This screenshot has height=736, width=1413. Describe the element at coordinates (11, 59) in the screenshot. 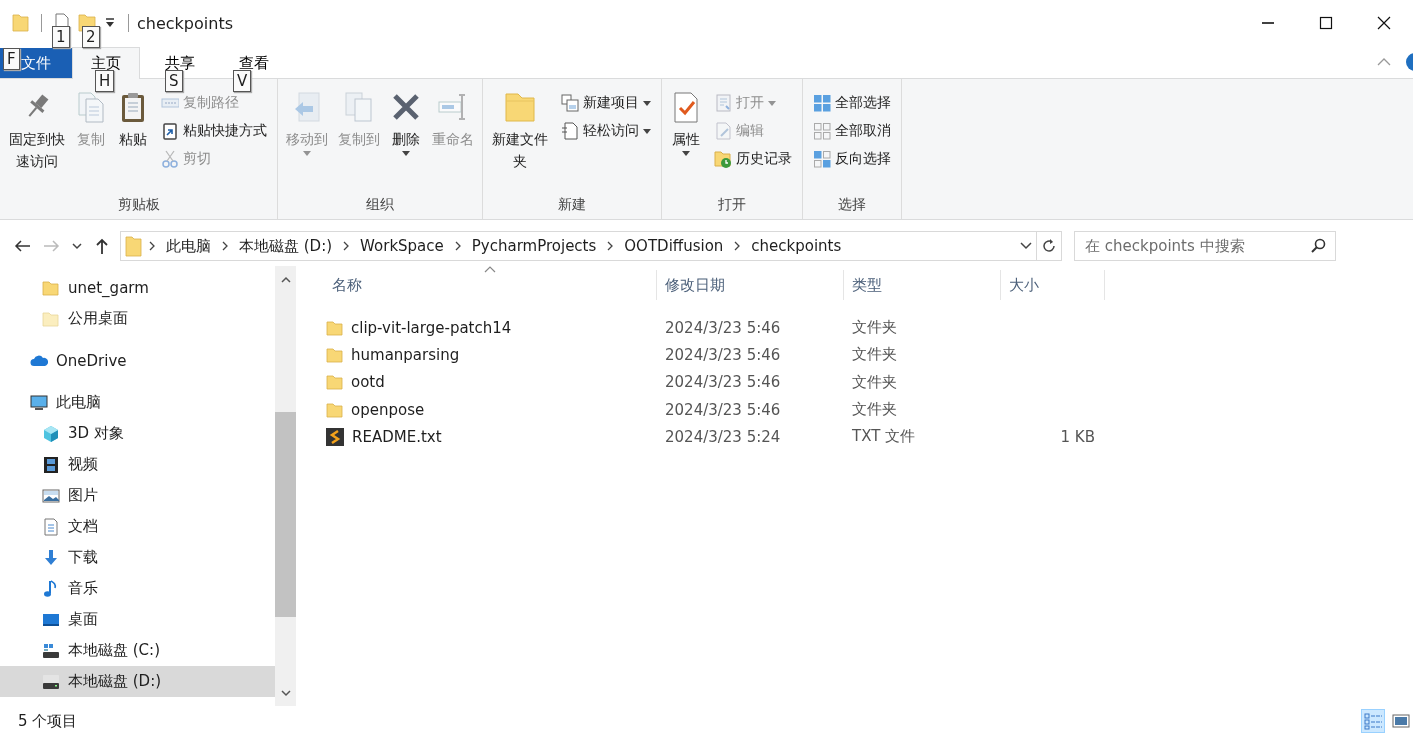

I see `keytip-tooltip: F` at that location.